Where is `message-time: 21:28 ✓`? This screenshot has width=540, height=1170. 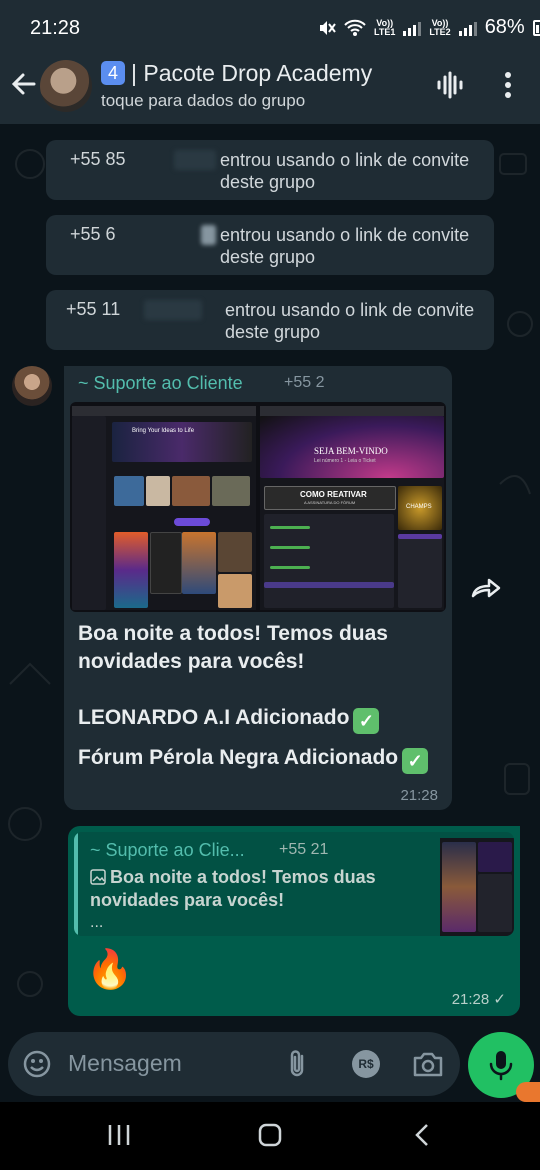
message-time: 21:28 ✓ is located at coordinates (478, 999).